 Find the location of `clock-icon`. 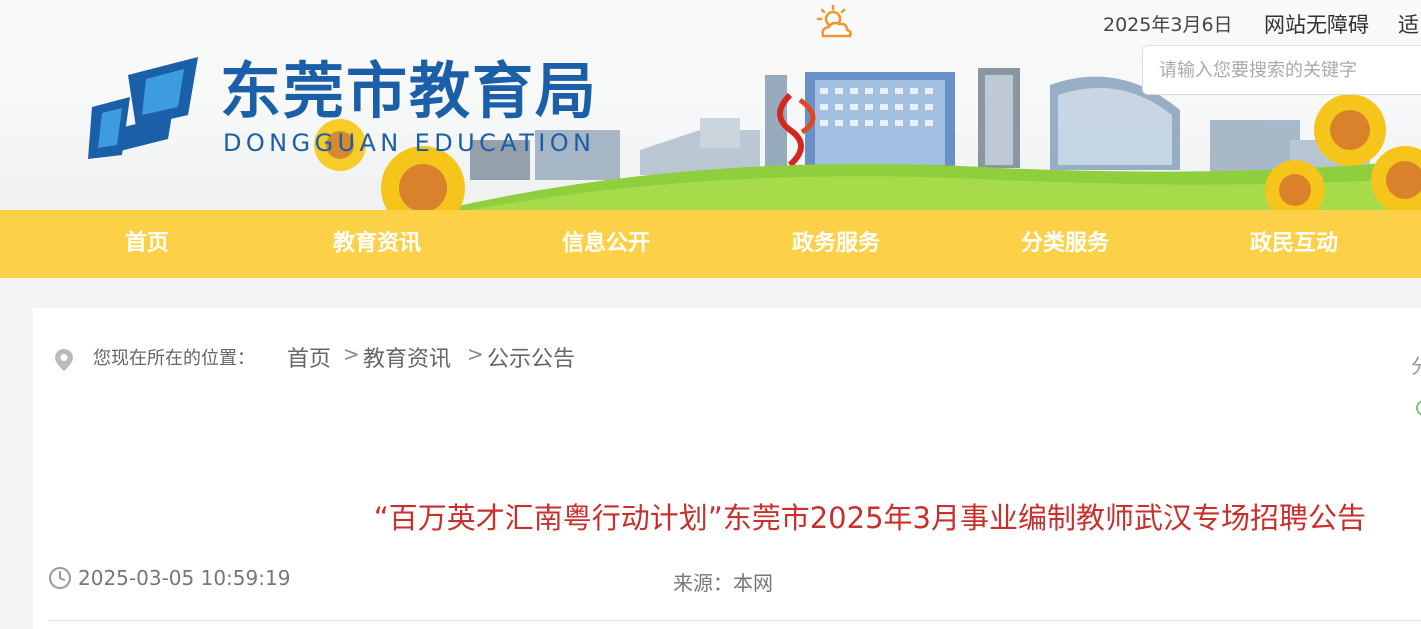

clock-icon is located at coordinates (60, 578).